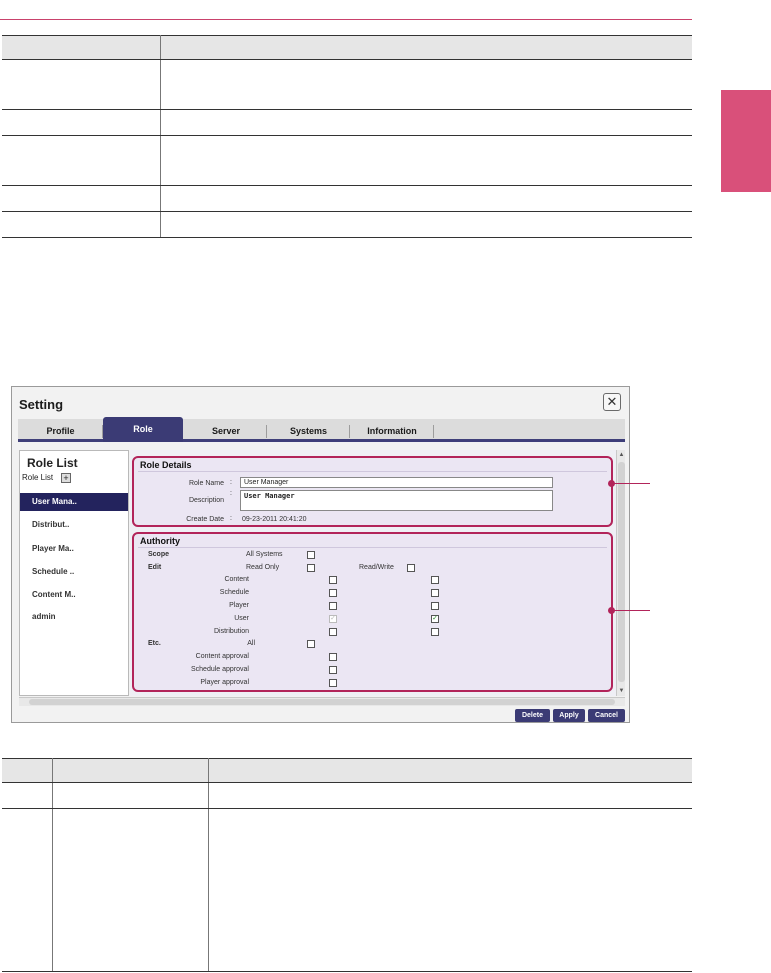  What do you see at coordinates (41, 404) in the screenshot?
I see `dialog-title: Setting` at bounding box center [41, 404].